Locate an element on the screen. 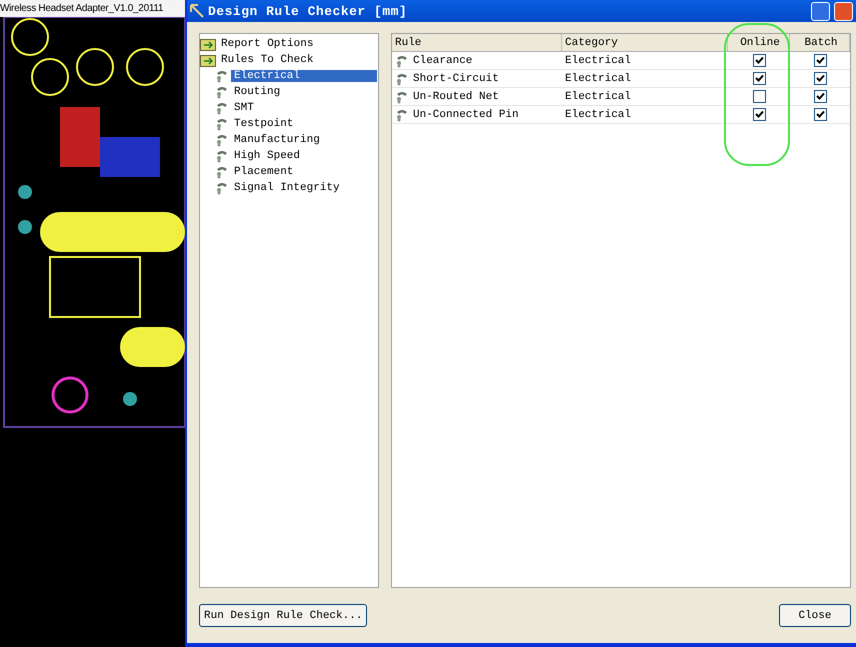  column-header: Category is located at coordinates (645, 42).